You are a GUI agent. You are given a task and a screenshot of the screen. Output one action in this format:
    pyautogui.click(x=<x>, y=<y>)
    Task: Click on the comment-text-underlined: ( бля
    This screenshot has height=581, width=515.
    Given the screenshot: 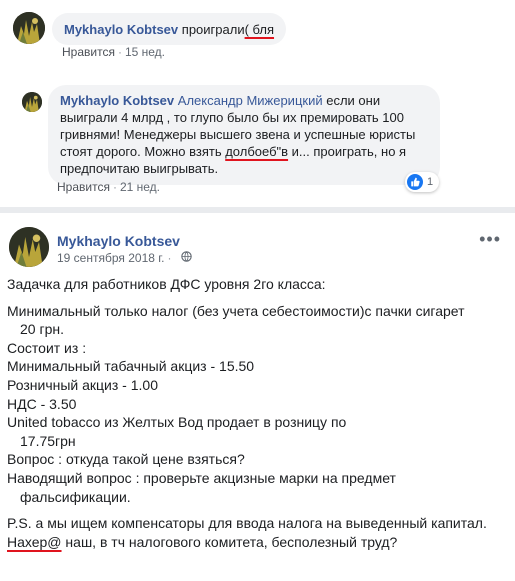 What is the action you would take?
    pyautogui.click(x=259, y=29)
    